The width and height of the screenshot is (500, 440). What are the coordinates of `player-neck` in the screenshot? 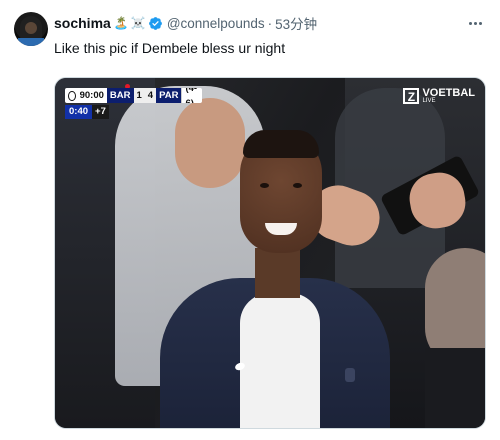 It's located at (277, 273).